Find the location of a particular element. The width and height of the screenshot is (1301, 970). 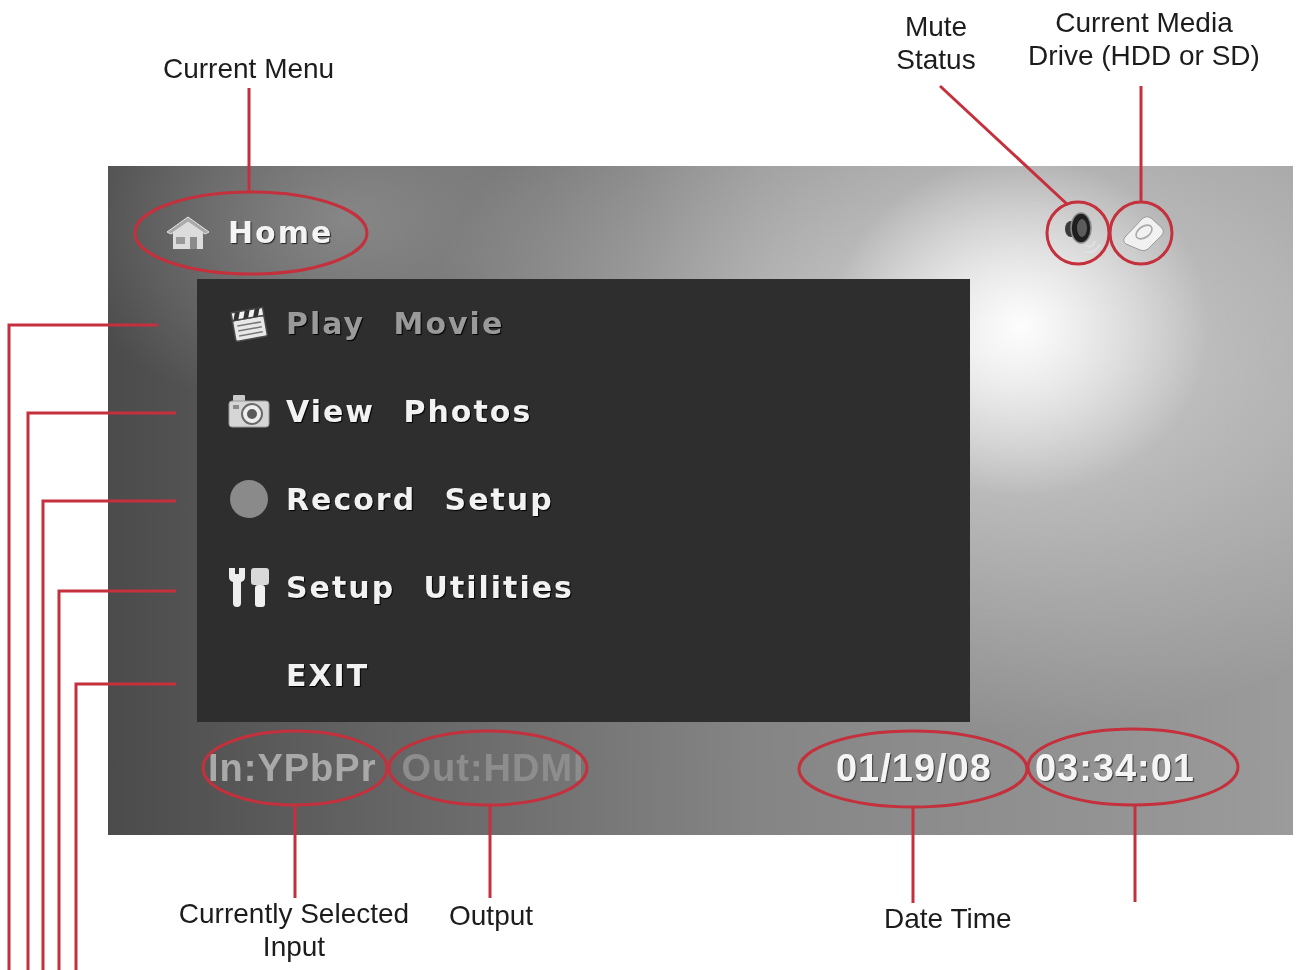

menu-item: View Photos is located at coordinates (599, 411).